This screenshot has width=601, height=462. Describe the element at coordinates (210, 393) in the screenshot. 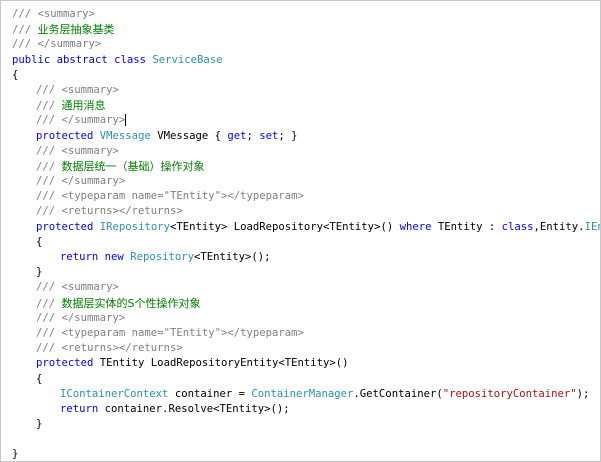

I see `code-token-plain: container =` at that location.